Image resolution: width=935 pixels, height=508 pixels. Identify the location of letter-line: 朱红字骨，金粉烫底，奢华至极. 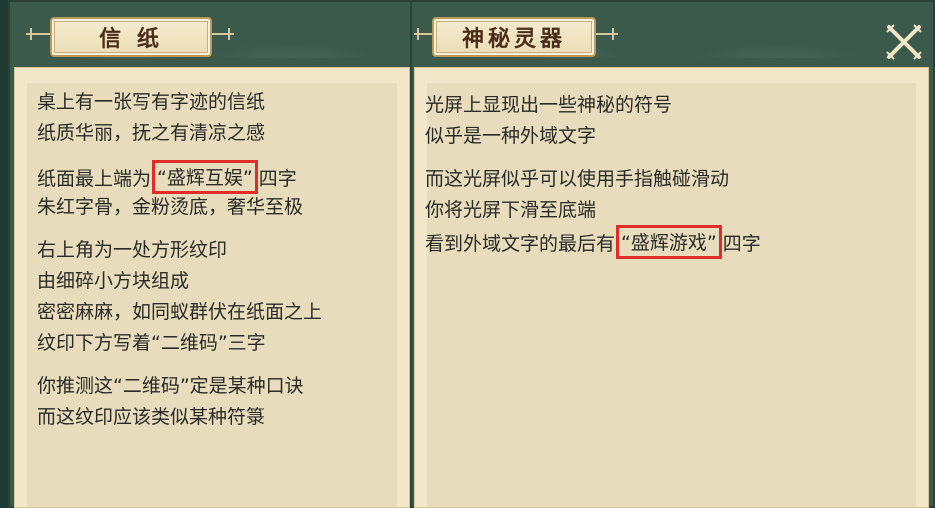
(170, 207).